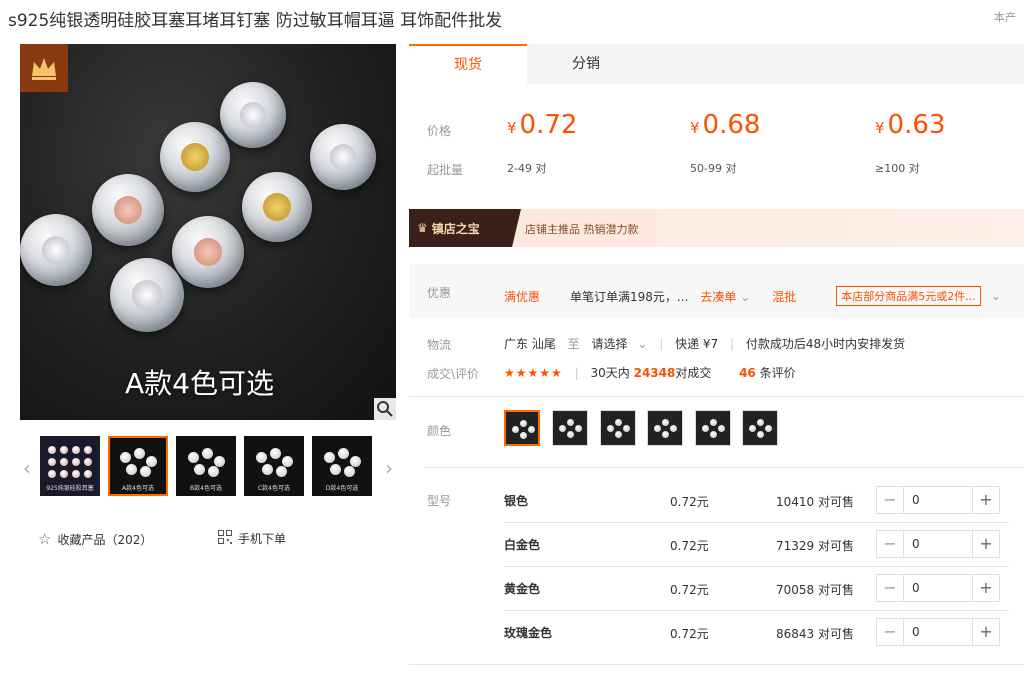 This screenshot has width=1024, height=673. I want to click on favorite-button: ☆ 收藏产品（202）, so click(95, 539).